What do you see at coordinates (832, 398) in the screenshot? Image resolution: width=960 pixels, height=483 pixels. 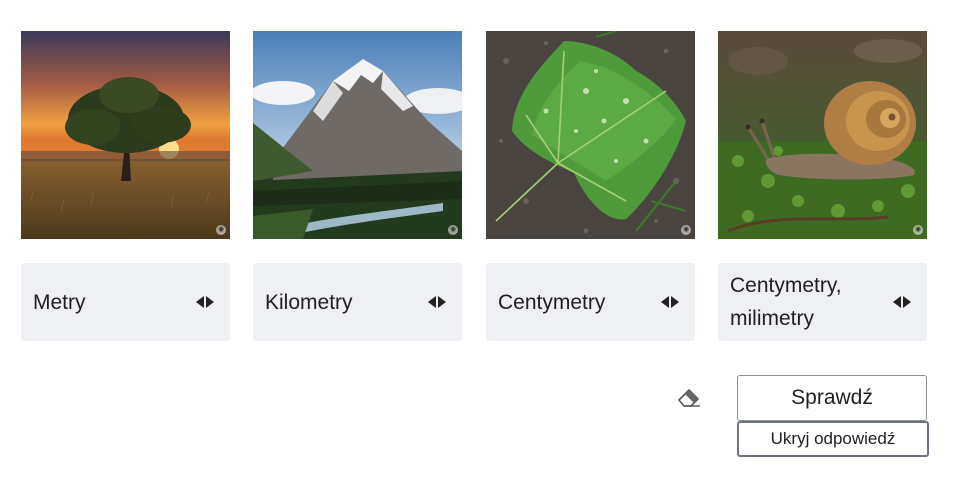 I see `check-button: Sprawdź` at bounding box center [832, 398].